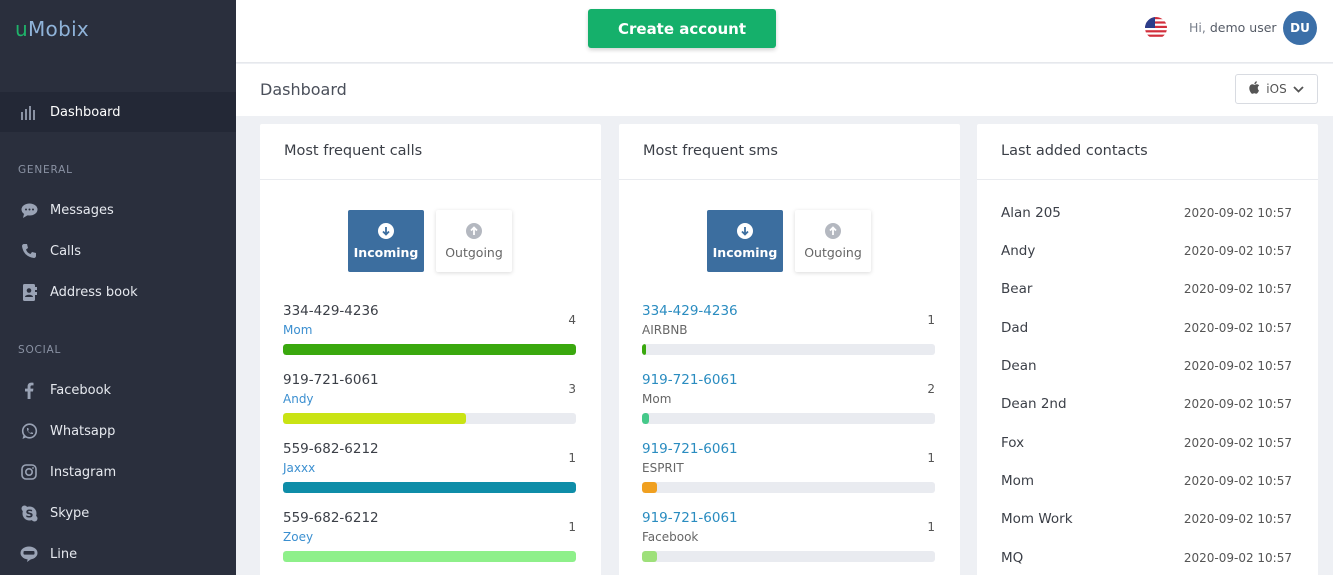 The image size is (1333, 575). What do you see at coordinates (788, 471) in the screenshot?
I see `list-item: 919-721-6061 ESPRIT 1` at bounding box center [788, 471].